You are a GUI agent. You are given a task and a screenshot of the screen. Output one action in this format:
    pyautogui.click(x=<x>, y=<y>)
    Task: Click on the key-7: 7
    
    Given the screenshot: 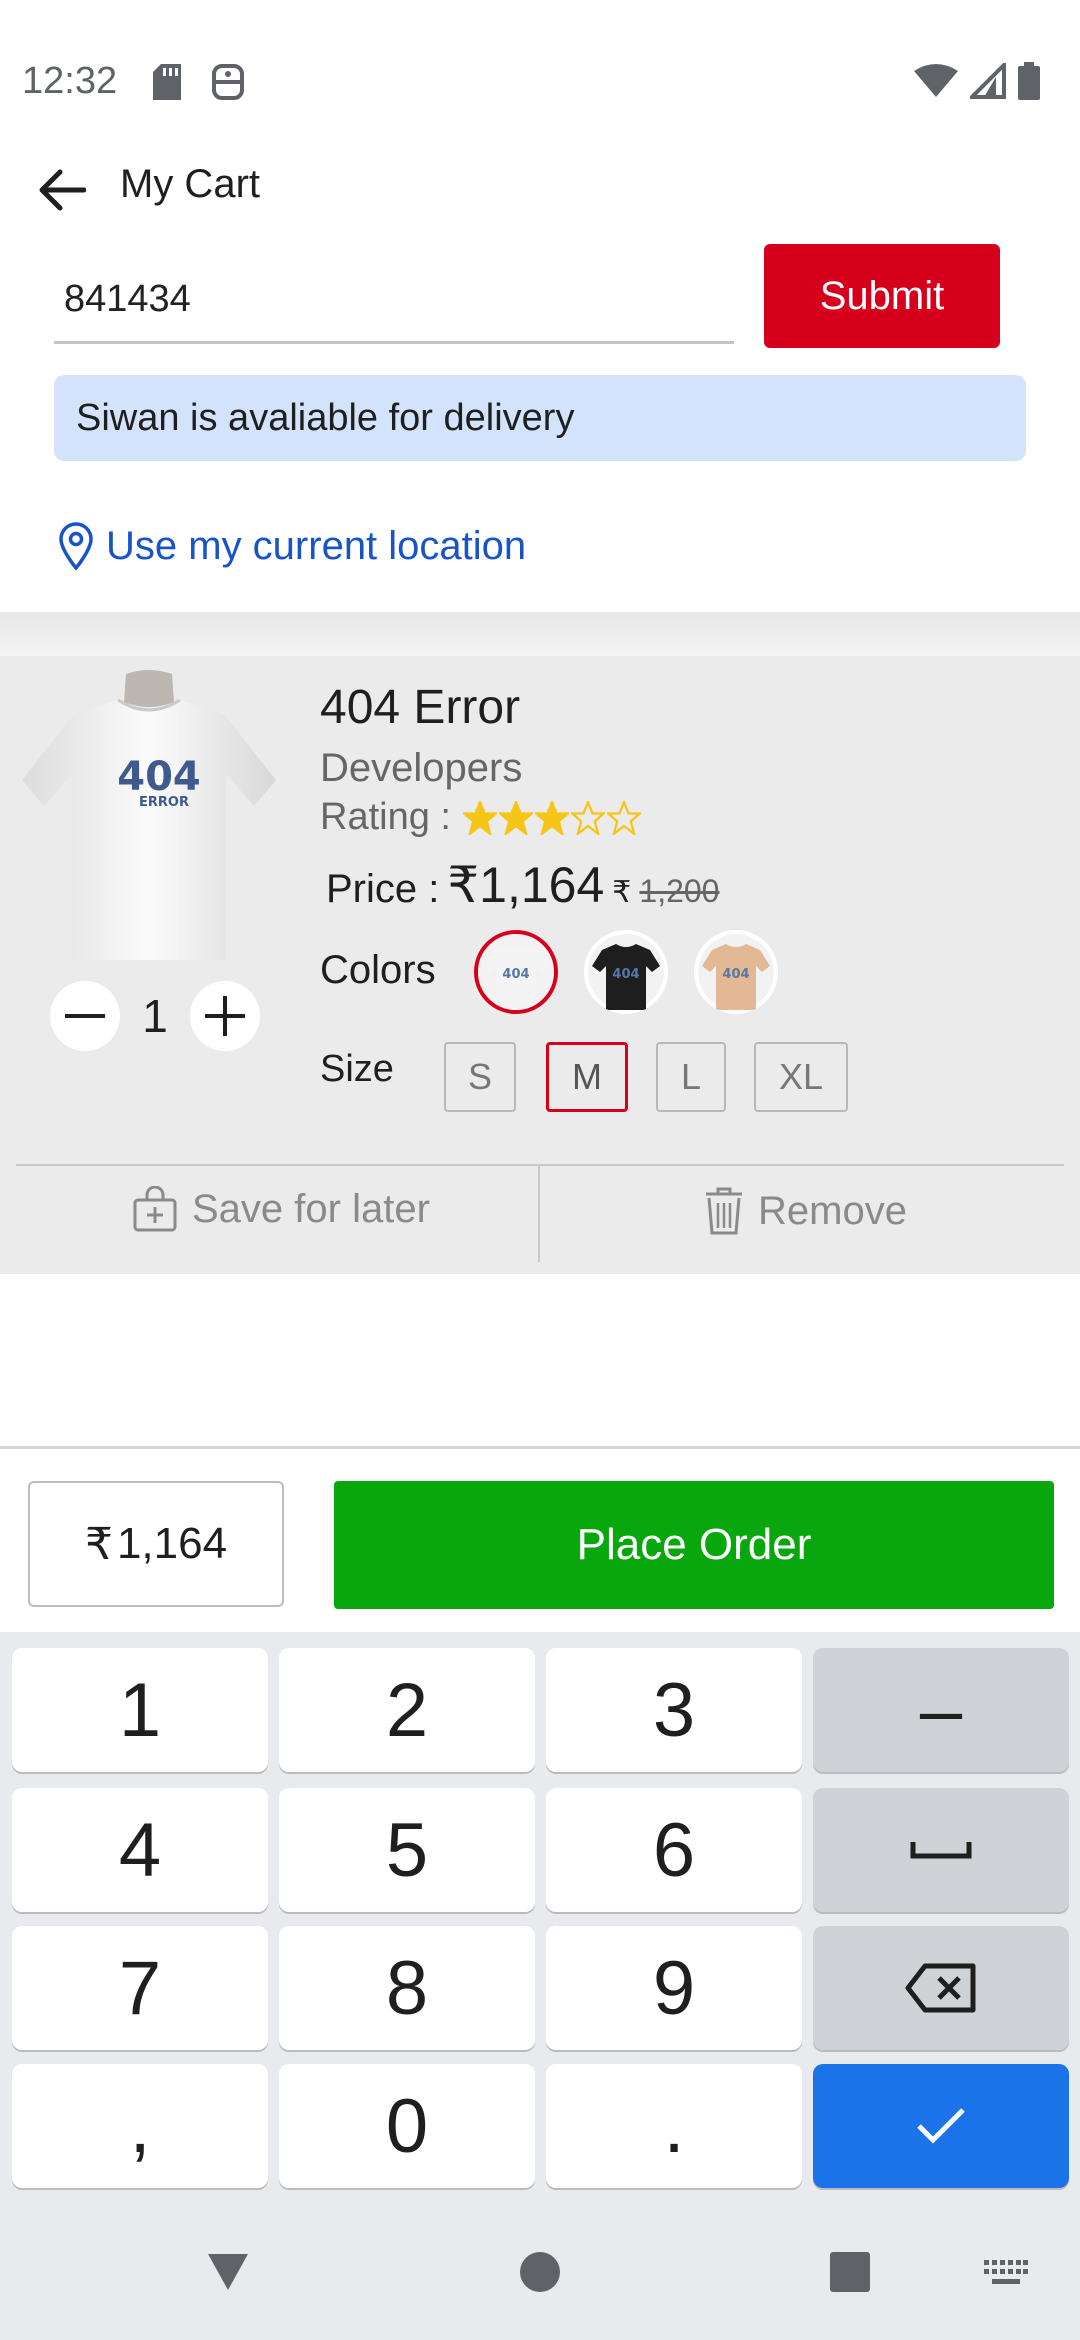 What is the action you would take?
    pyautogui.click(x=140, y=1988)
    